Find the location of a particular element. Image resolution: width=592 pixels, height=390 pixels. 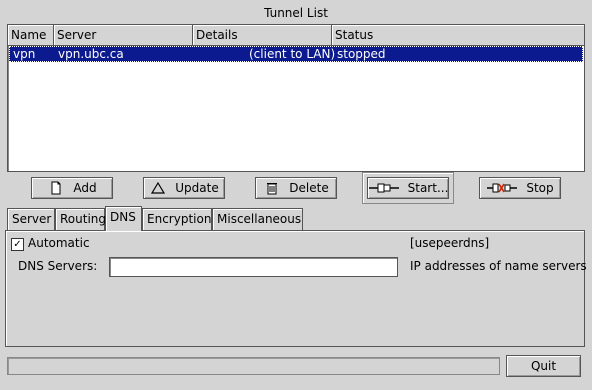

plug-connect-icon is located at coordinates (384, 188).